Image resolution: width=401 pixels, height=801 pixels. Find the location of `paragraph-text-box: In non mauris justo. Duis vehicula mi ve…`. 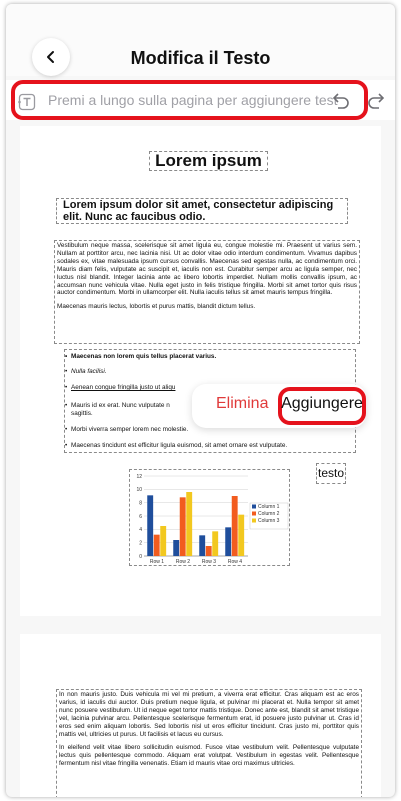

paragraph-text-box: In non mauris justo. Duis vehicula mi ve… is located at coordinates (209, 743).